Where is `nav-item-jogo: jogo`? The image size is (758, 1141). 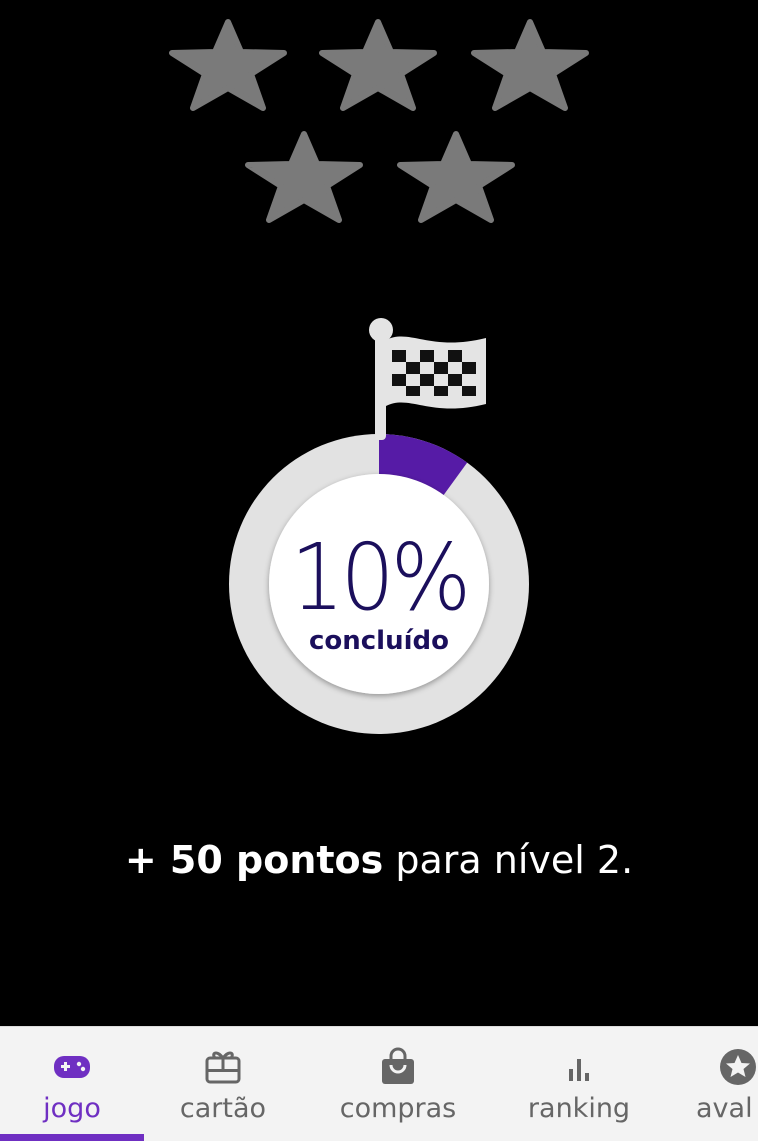 nav-item-jogo: jogo is located at coordinates (72, 1084).